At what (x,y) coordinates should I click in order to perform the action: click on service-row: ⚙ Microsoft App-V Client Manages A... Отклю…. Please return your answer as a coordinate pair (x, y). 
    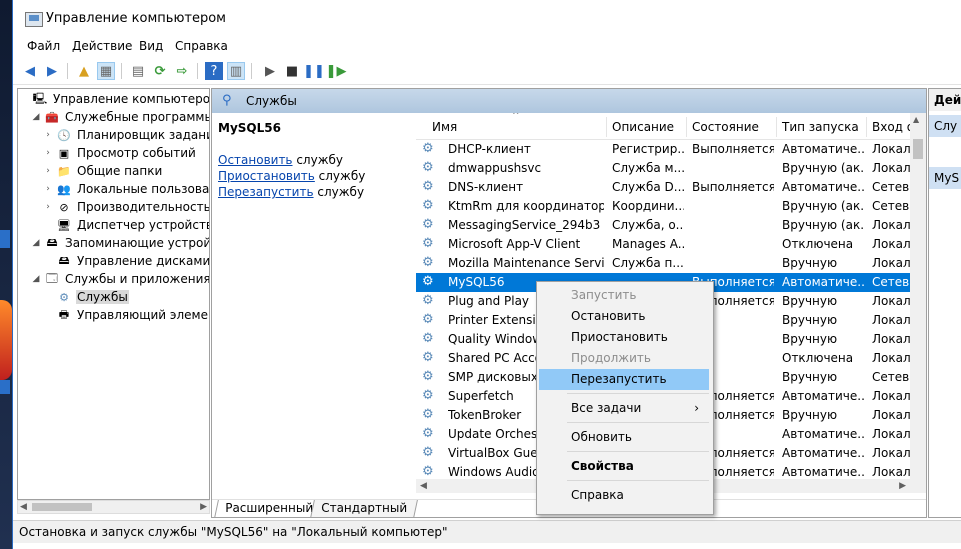
    Looking at the image, I should click on (663, 244).